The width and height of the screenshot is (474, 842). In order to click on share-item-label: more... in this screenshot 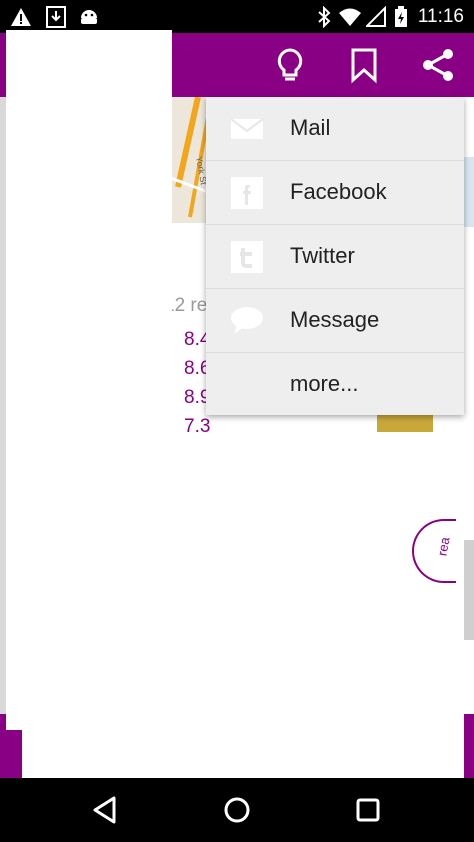, I will do `click(324, 383)`.